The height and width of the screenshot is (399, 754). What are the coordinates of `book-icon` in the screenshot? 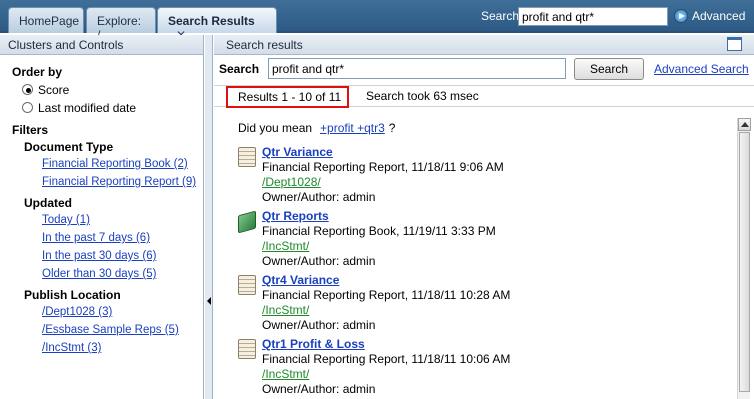 It's located at (247, 222).